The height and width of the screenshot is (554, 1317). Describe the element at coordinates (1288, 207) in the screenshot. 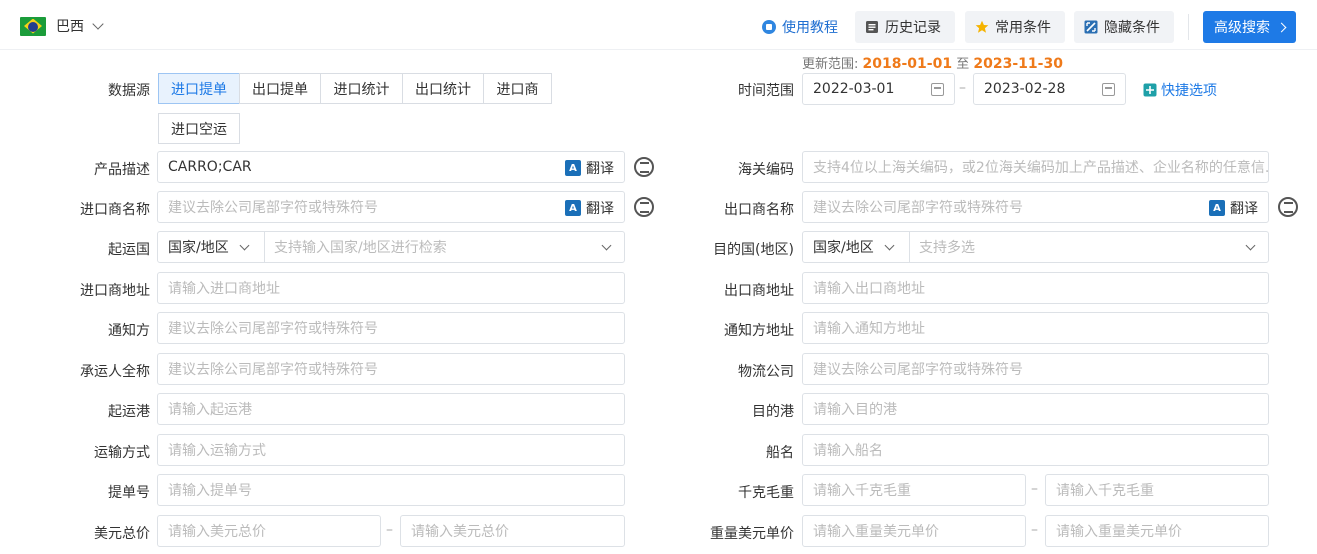

I see `synonym-icon` at that location.